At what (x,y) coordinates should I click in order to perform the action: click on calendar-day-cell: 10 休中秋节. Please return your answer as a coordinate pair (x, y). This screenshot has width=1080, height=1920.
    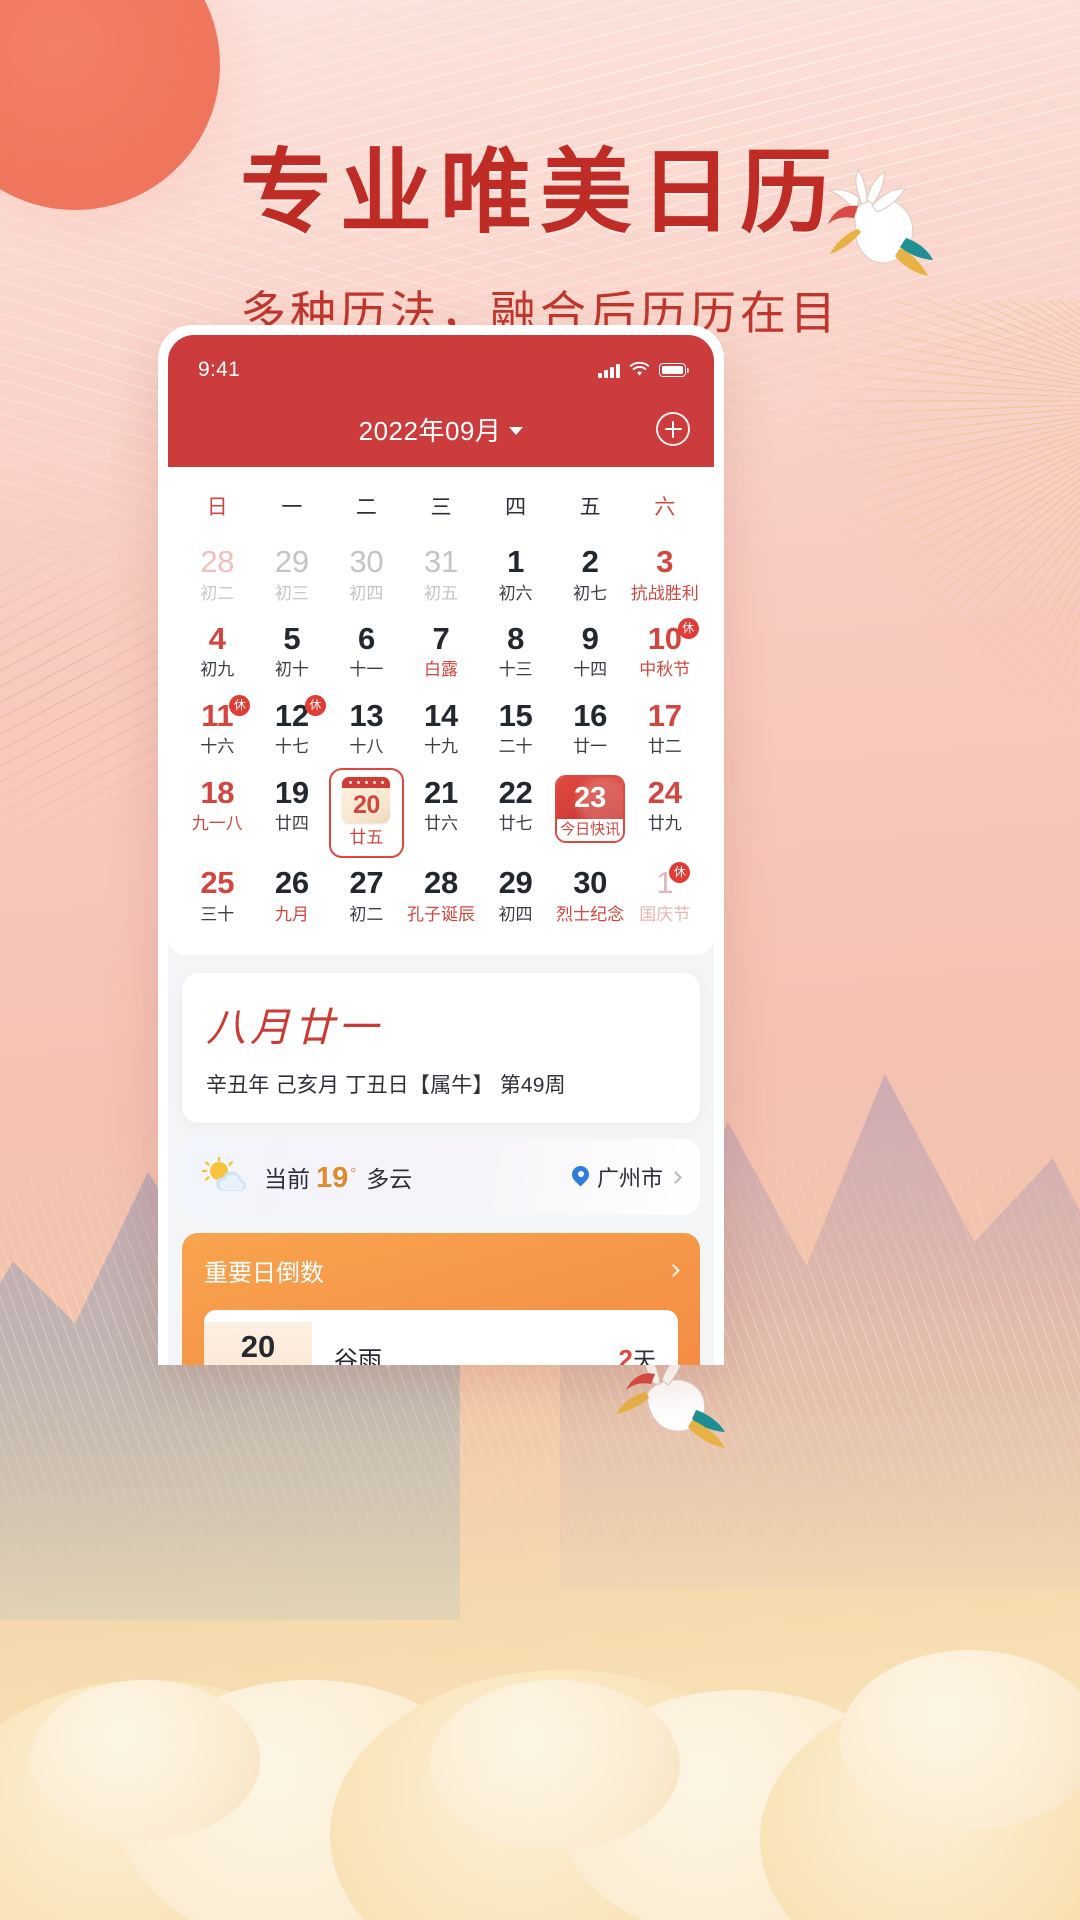
    Looking at the image, I should click on (664, 652).